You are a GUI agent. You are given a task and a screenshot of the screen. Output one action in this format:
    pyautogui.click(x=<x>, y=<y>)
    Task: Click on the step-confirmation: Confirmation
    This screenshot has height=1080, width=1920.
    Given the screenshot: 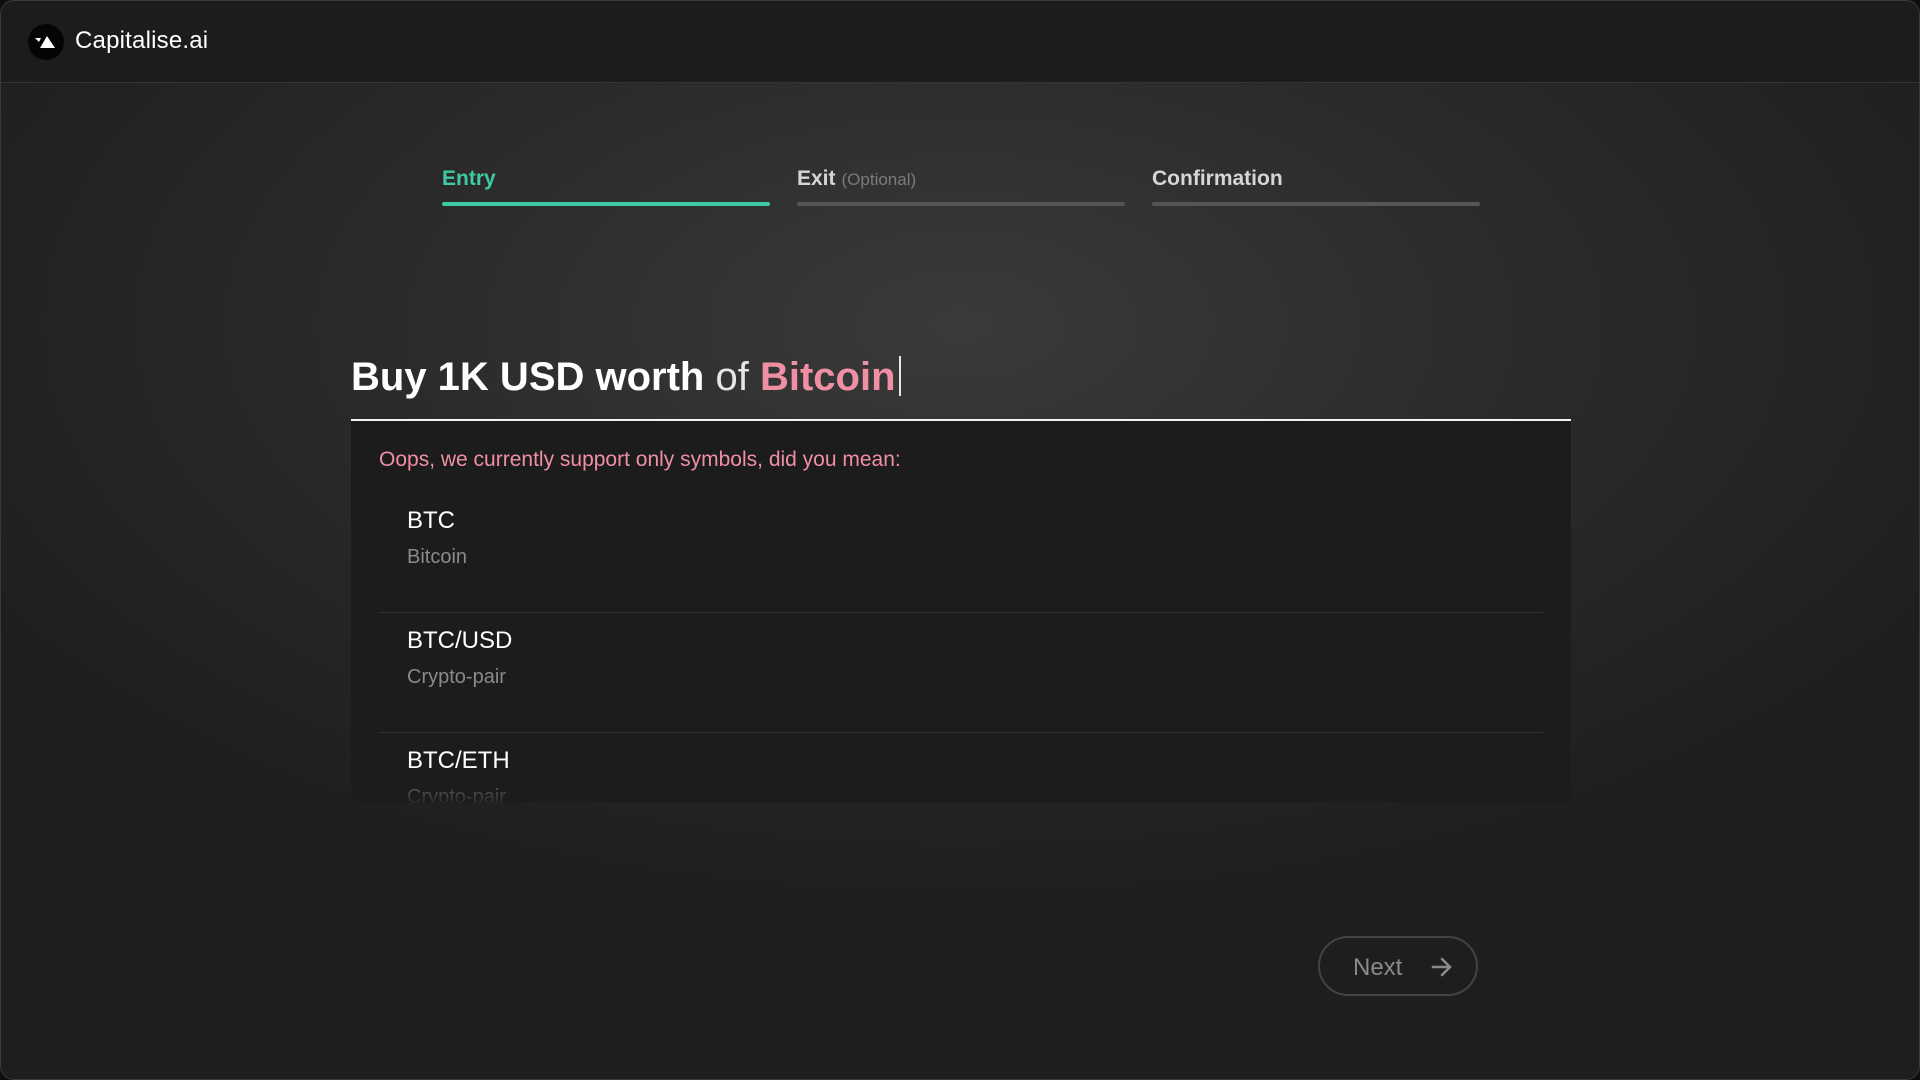 What is the action you would take?
    pyautogui.click(x=1316, y=183)
    